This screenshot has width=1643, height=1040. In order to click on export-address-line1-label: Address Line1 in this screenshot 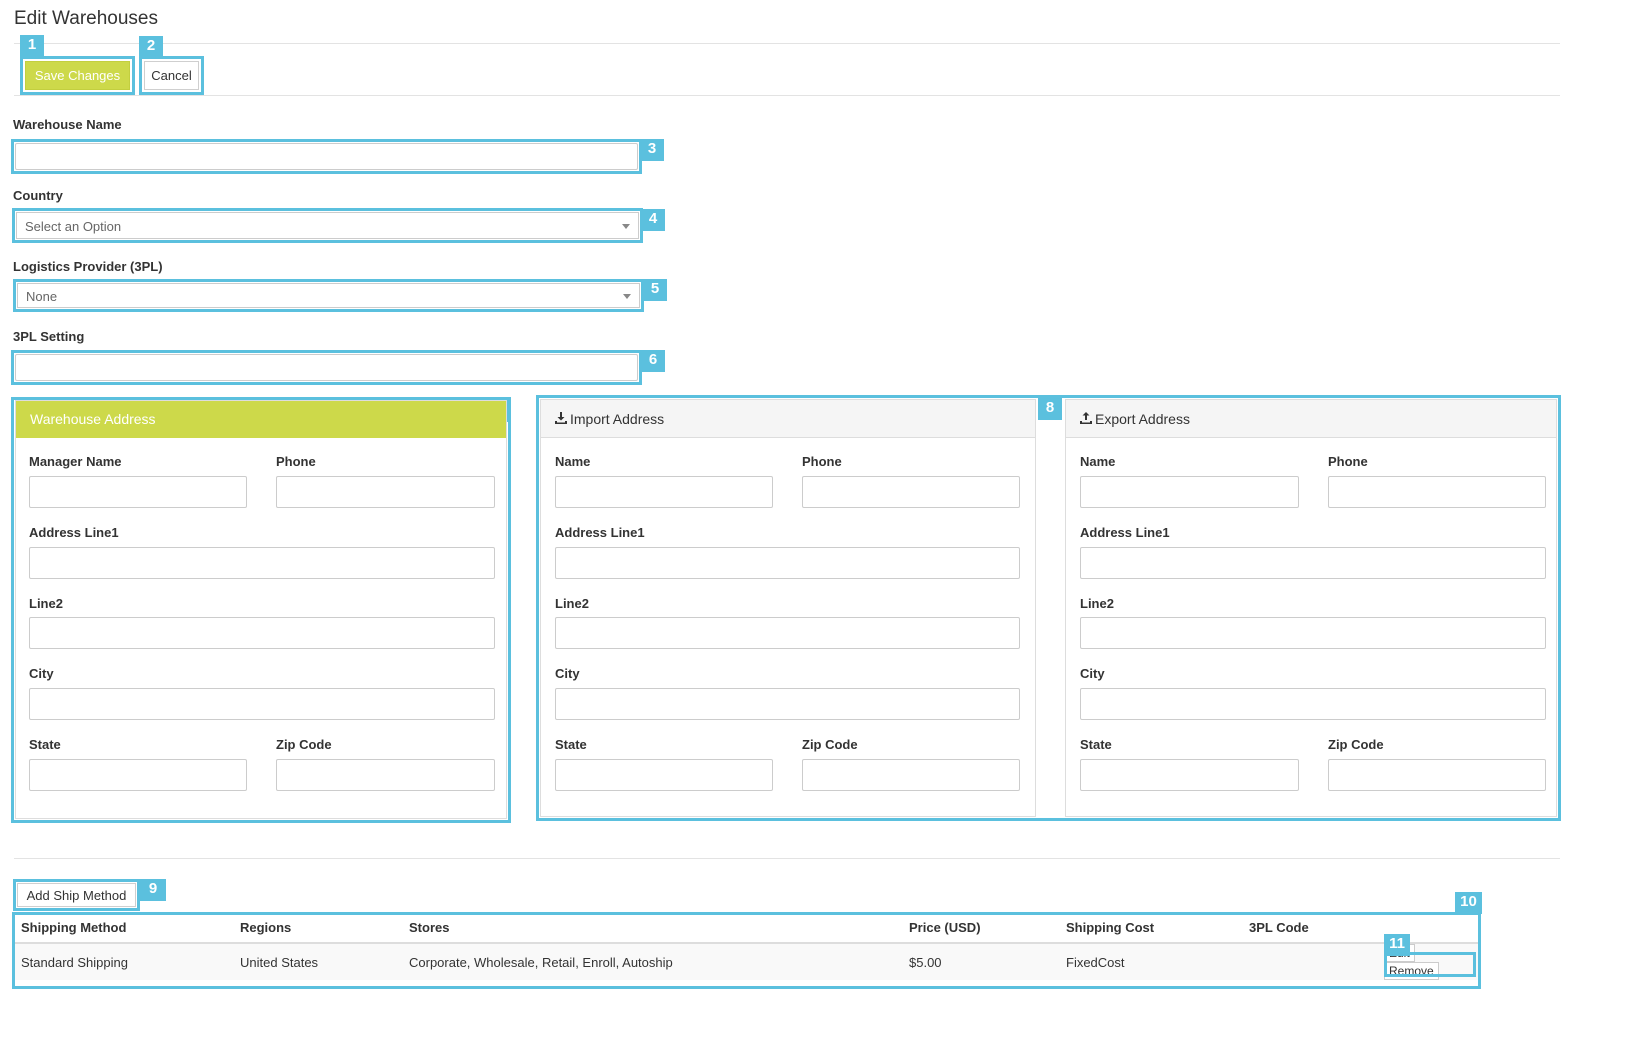, I will do `click(1125, 532)`.